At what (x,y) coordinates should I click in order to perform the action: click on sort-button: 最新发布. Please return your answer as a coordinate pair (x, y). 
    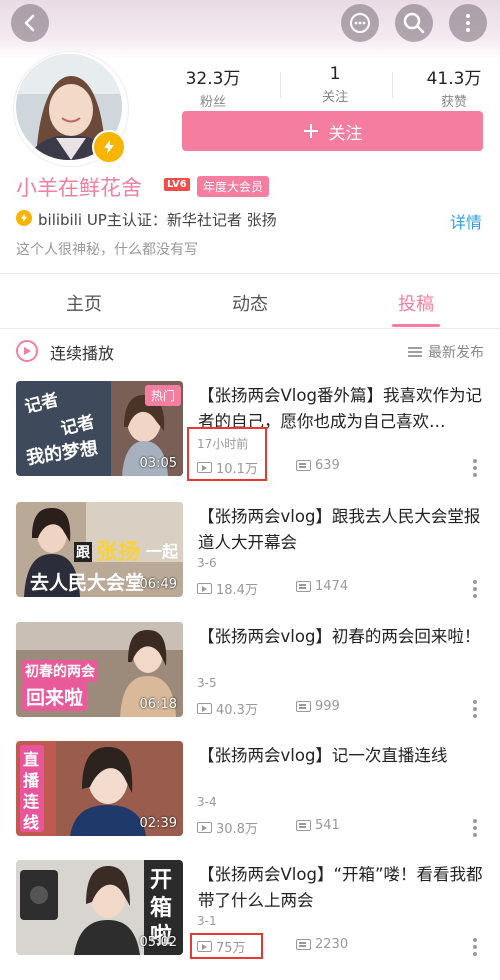
    Looking at the image, I should click on (446, 352).